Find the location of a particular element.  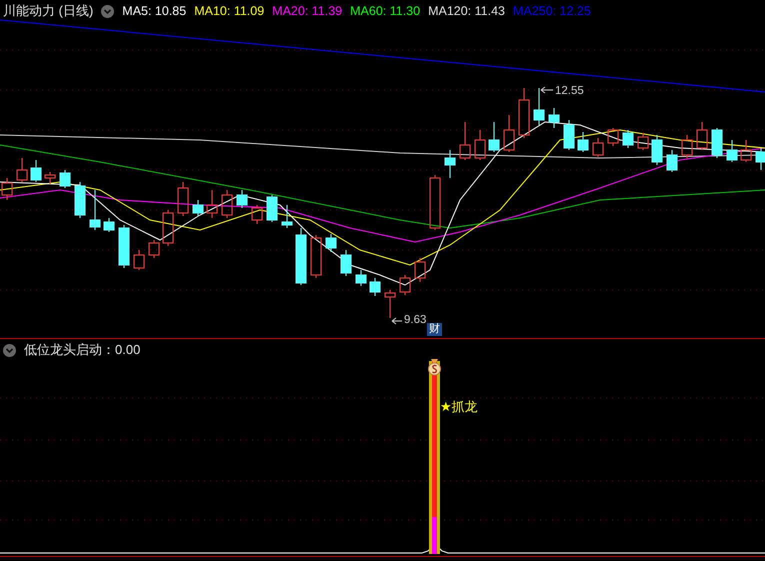

money-bag-icon is located at coordinates (434, 367).